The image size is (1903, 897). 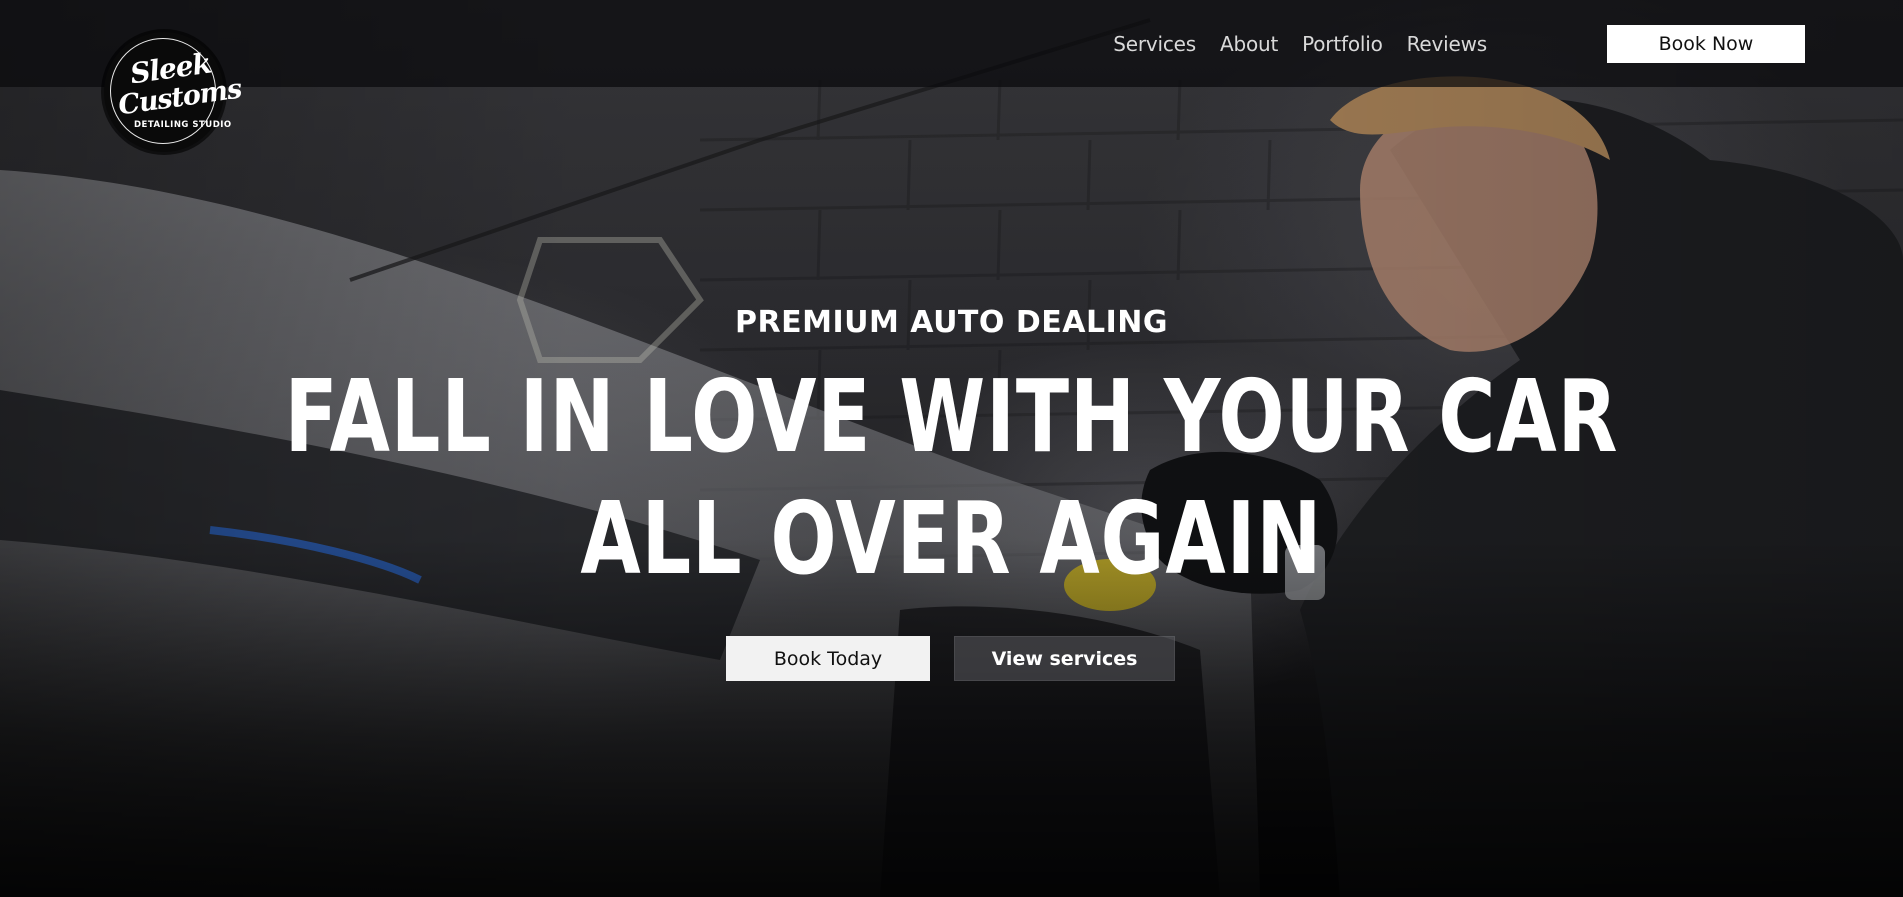 I want to click on main-nav: Services About Portfolio Reviews, so click(x=1300, y=44).